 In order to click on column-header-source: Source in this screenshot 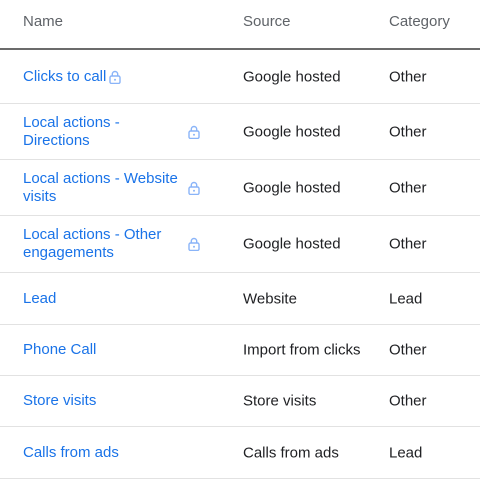, I will do `click(267, 21)`.